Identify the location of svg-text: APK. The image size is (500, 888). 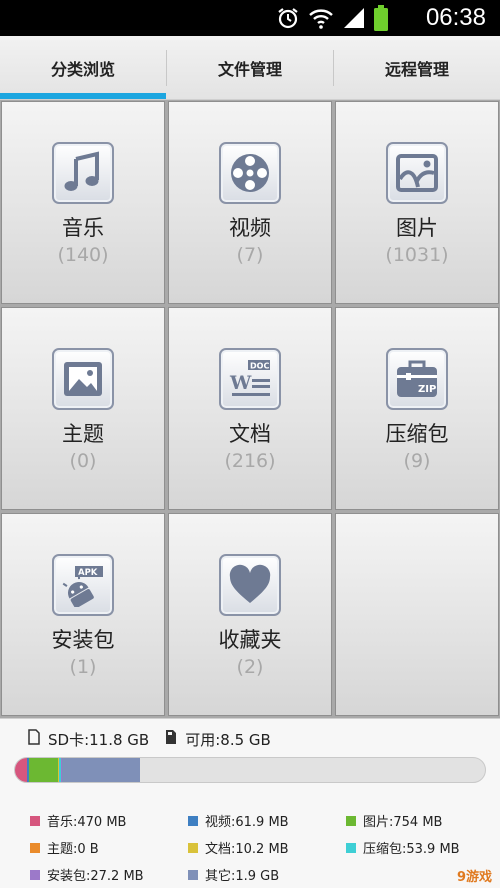
(88, 573).